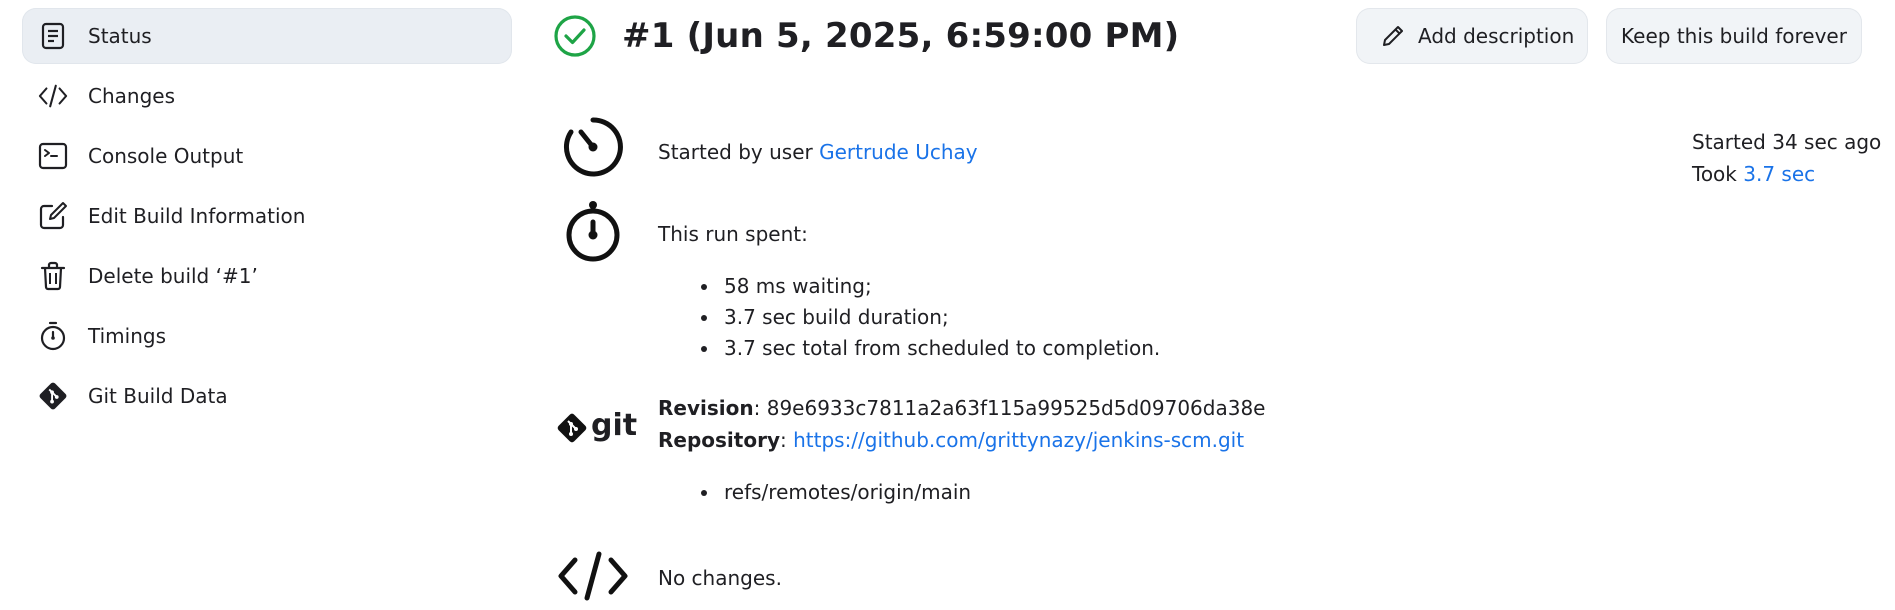 The image size is (1895, 610). What do you see at coordinates (1496, 36) in the screenshot?
I see `add-description-label: Add description` at bounding box center [1496, 36].